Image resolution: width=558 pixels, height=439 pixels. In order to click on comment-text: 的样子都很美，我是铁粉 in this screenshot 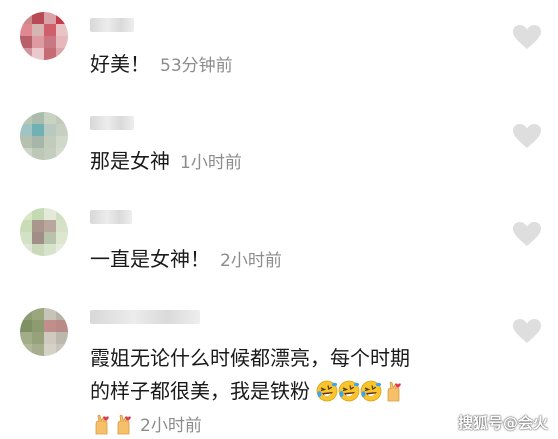, I will do `click(247, 391)`.